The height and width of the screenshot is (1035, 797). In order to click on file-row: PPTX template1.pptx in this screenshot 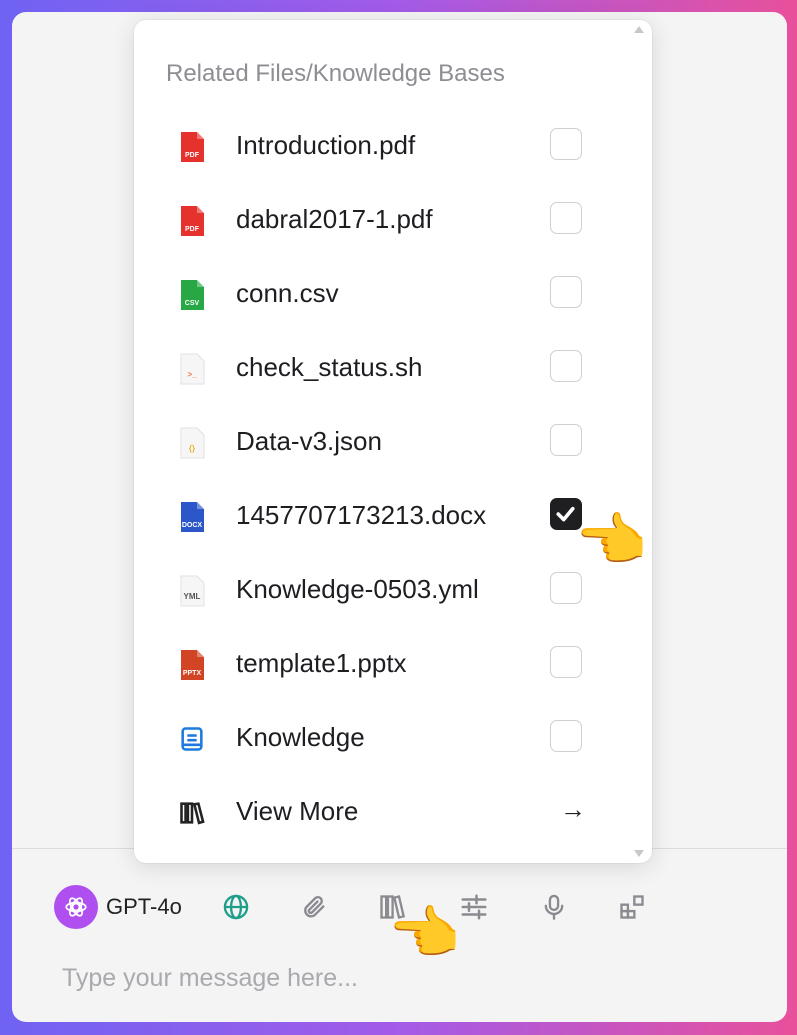, I will do `click(393, 664)`.